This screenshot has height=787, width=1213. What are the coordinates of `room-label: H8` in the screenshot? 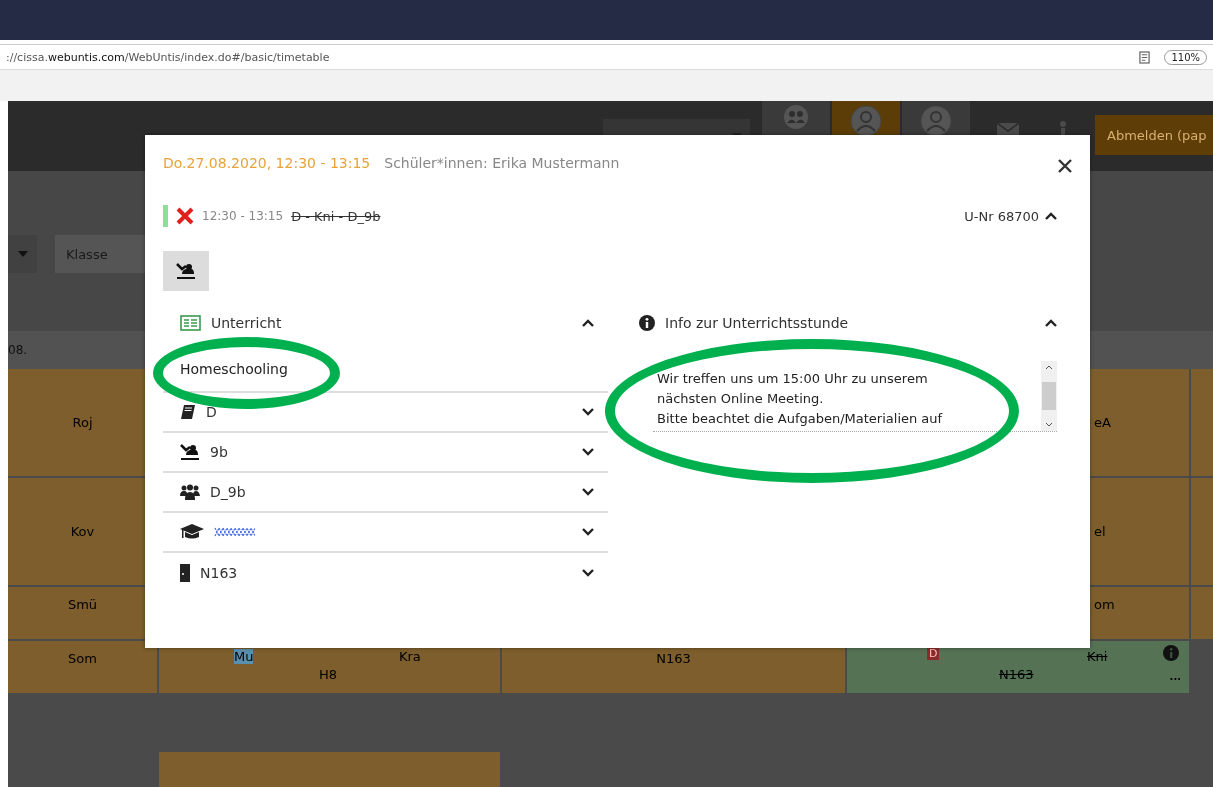 It's located at (328, 674).